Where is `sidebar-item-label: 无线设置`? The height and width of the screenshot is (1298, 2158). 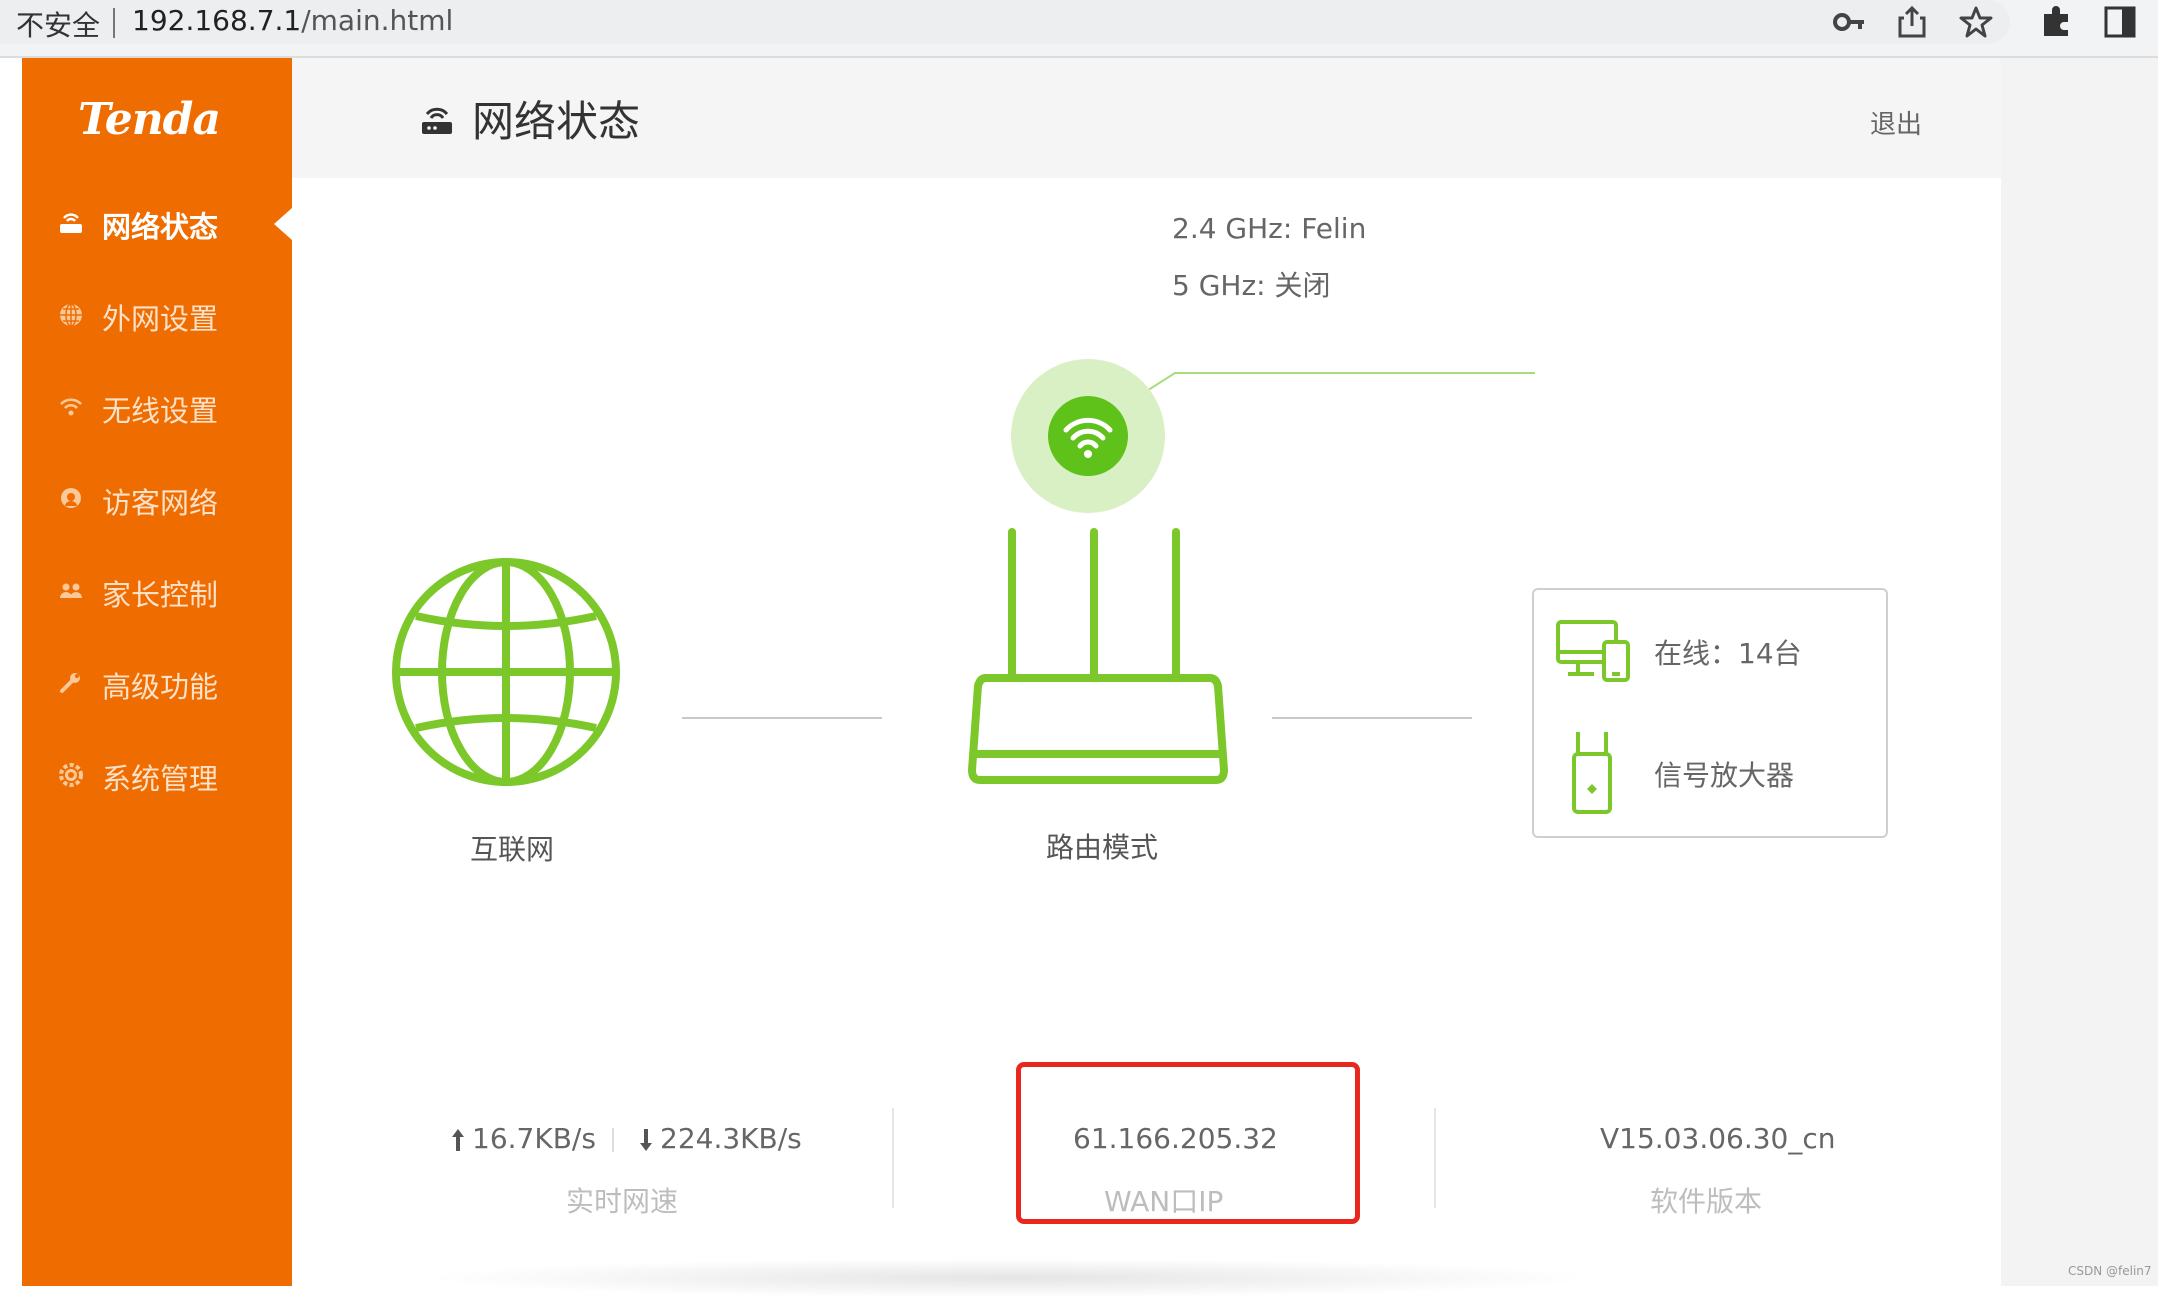 sidebar-item-label: 无线设置 is located at coordinates (160, 411).